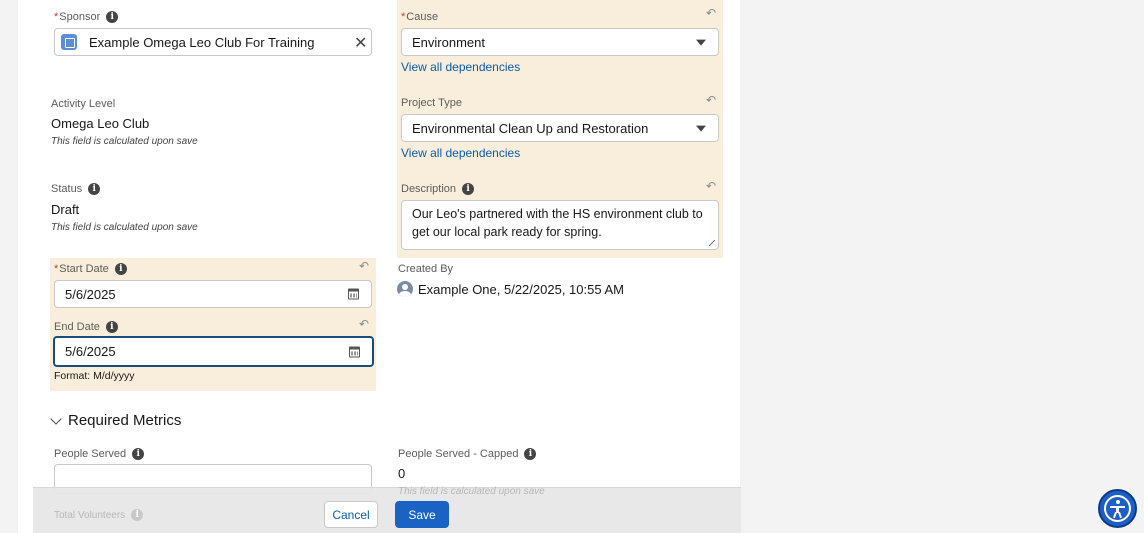 The width and height of the screenshot is (1144, 533). What do you see at coordinates (712, 243) in the screenshot?
I see `resize-grip-icon` at bounding box center [712, 243].